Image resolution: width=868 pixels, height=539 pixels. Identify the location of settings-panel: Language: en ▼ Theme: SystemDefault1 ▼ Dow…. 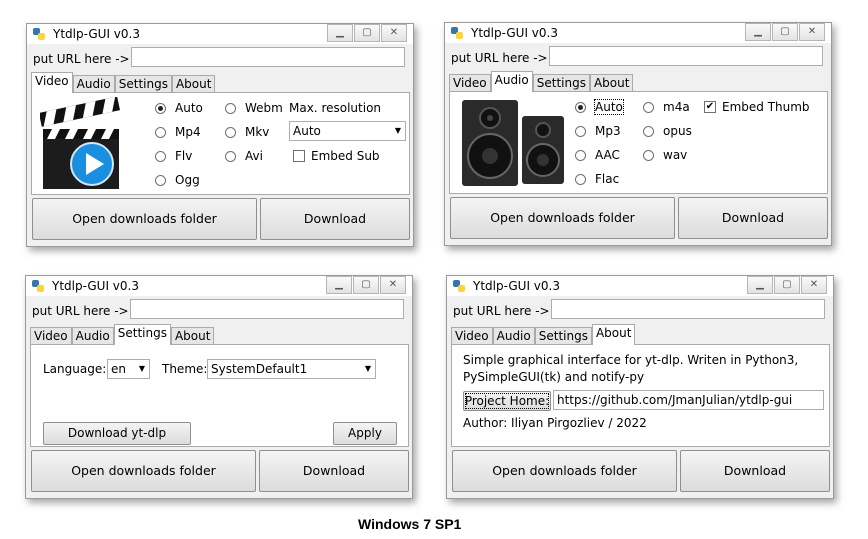
(219, 395).